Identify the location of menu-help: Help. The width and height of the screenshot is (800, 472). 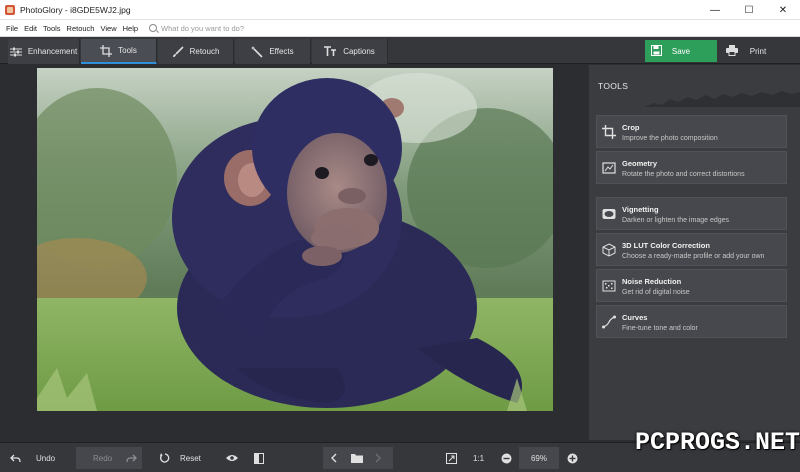
(130, 28).